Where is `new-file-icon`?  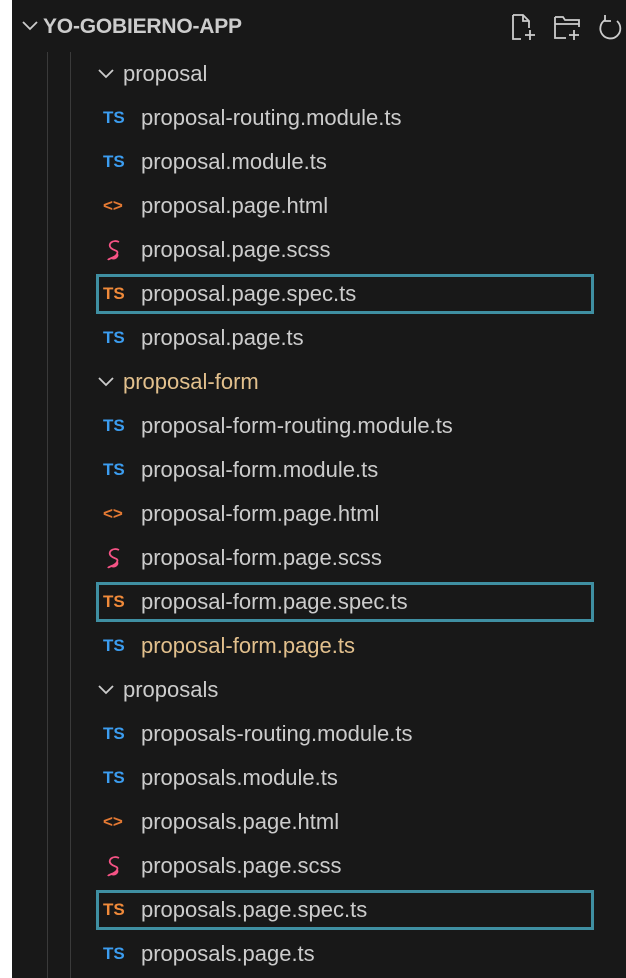 new-file-icon is located at coordinates (523, 27).